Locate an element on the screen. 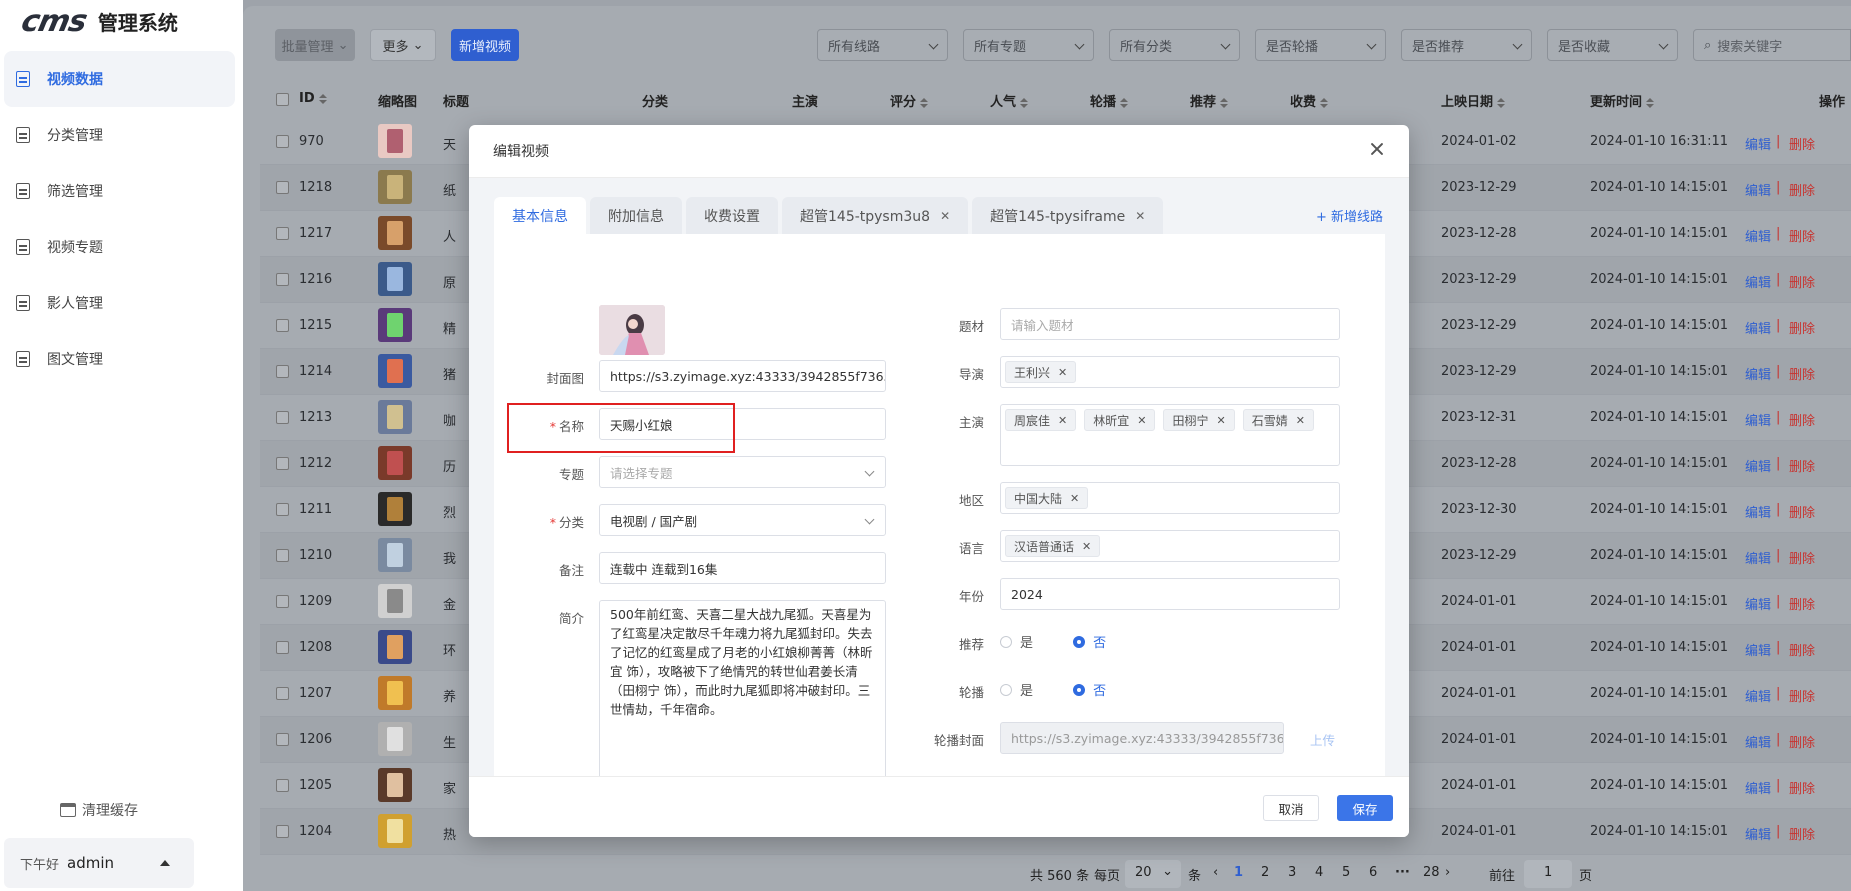  more-button: 更多 ⌄ is located at coordinates (403, 45).